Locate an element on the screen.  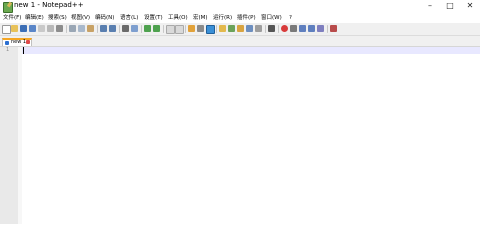
minimize-button: – is located at coordinates (430, 6).